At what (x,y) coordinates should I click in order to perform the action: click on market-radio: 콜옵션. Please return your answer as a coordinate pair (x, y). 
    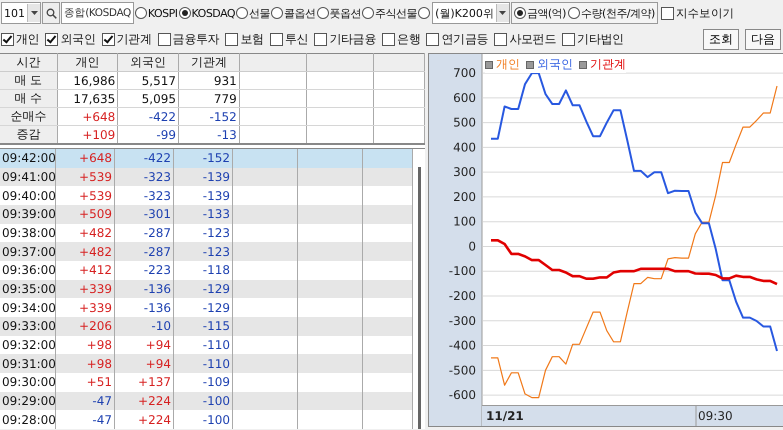
    Looking at the image, I should click on (293, 13).